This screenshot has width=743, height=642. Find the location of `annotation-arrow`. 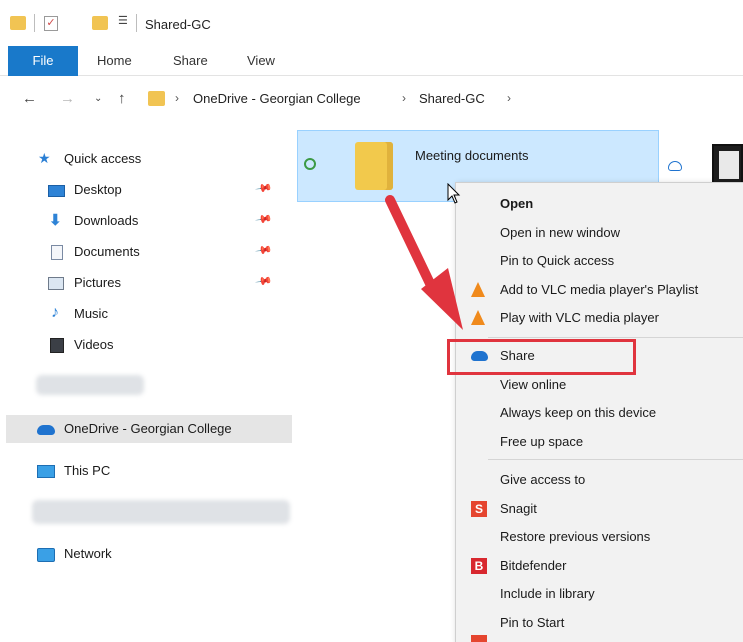

annotation-arrow is located at coordinates (424, 262).